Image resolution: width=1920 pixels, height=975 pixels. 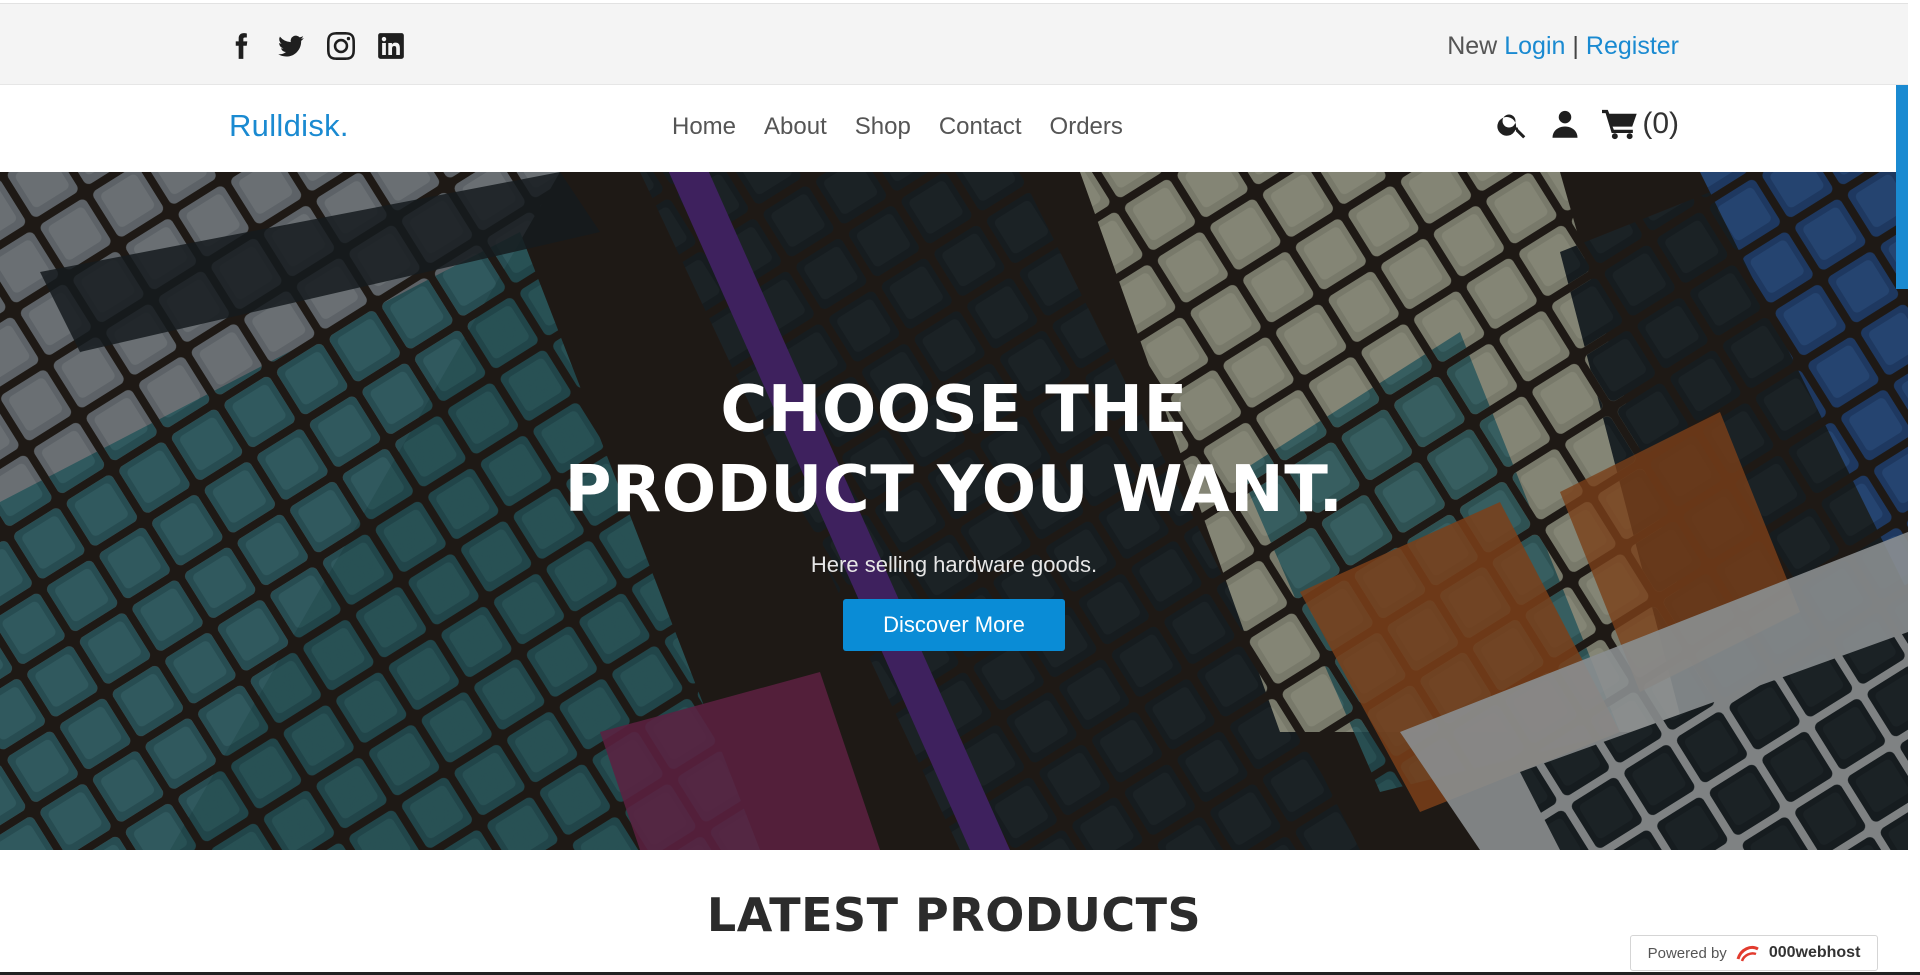 I want to click on nav-icons: (0), so click(x=1587, y=124).